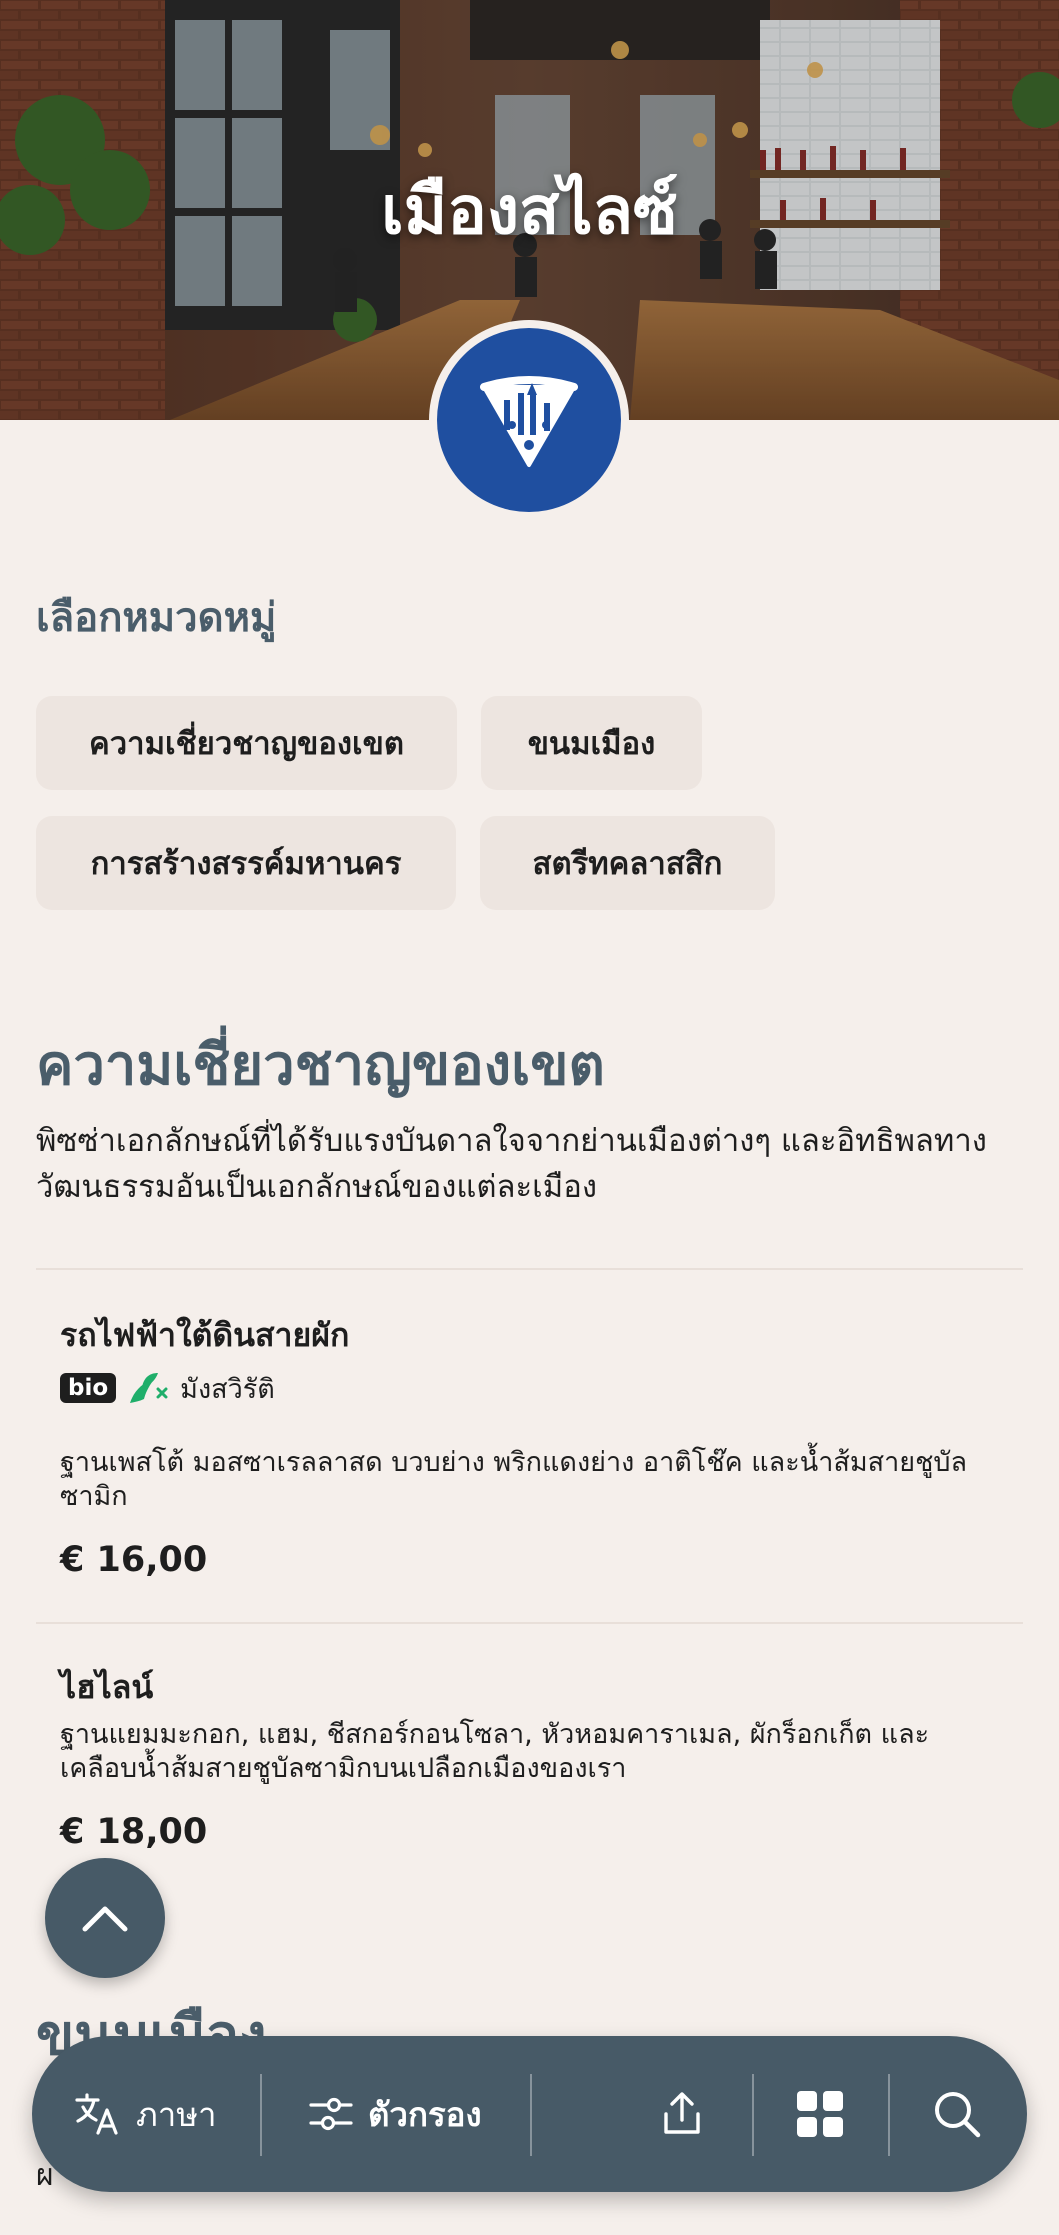  Describe the element at coordinates (96, 2114) in the screenshot. I see `translate-icon` at that location.